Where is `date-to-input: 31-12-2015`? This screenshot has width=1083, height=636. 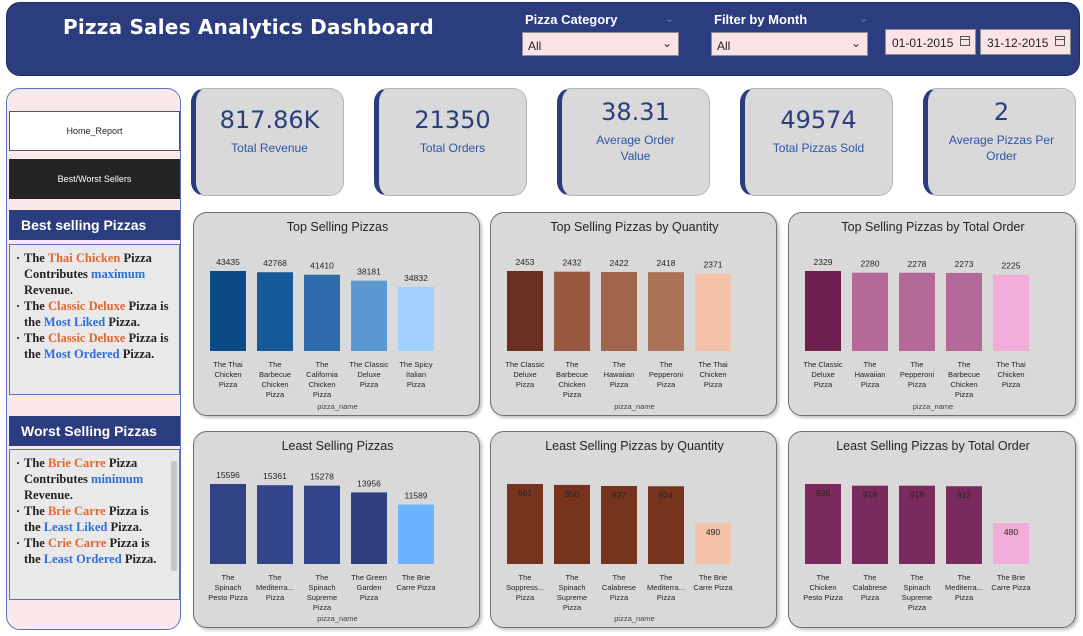 date-to-input: 31-12-2015 is located at coordinates (1025, 42).